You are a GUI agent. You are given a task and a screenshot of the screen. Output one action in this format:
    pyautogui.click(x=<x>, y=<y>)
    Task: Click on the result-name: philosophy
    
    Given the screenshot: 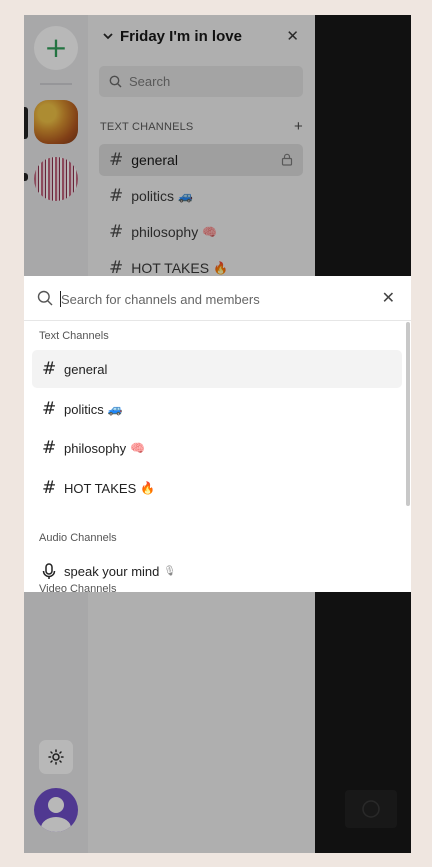 What is the action you would take?
    pyautogui.click(x=95, y=448)
    